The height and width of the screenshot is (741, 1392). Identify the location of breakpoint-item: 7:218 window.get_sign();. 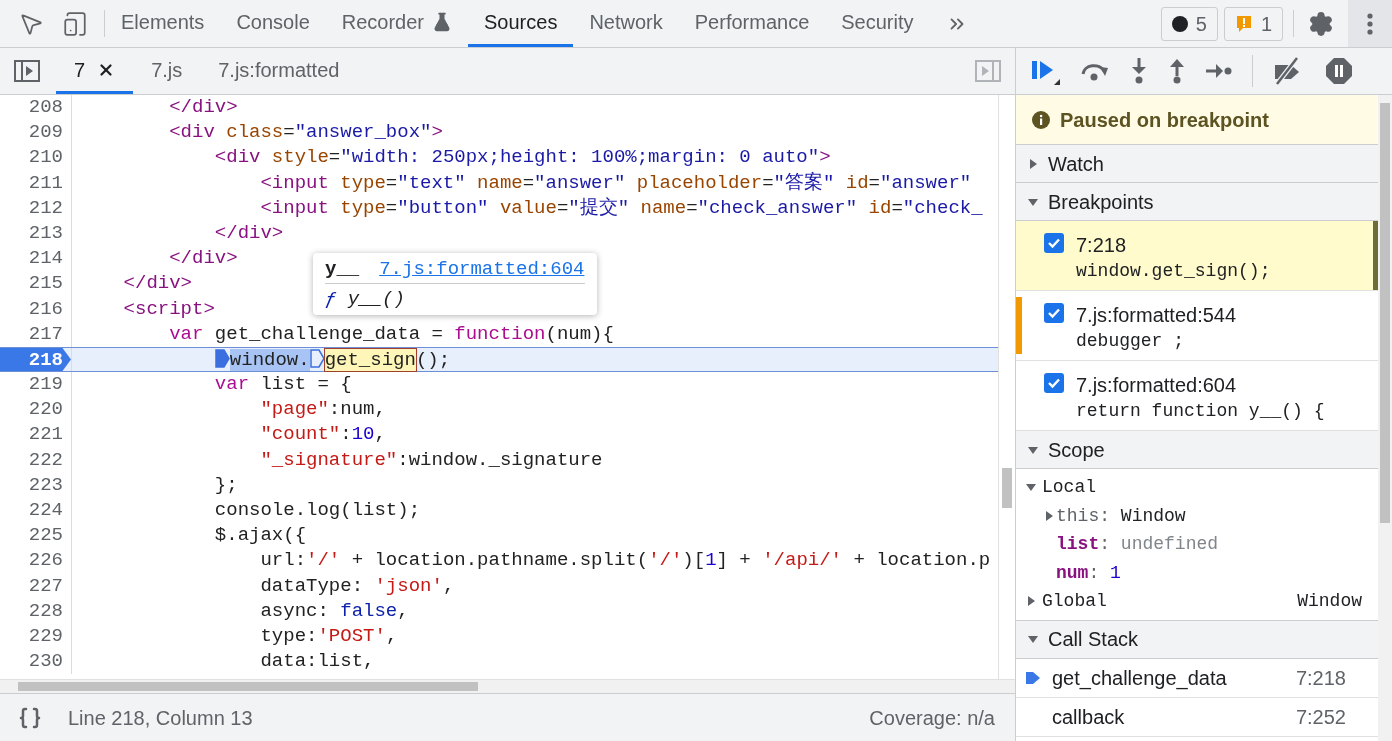
(1197, 256).